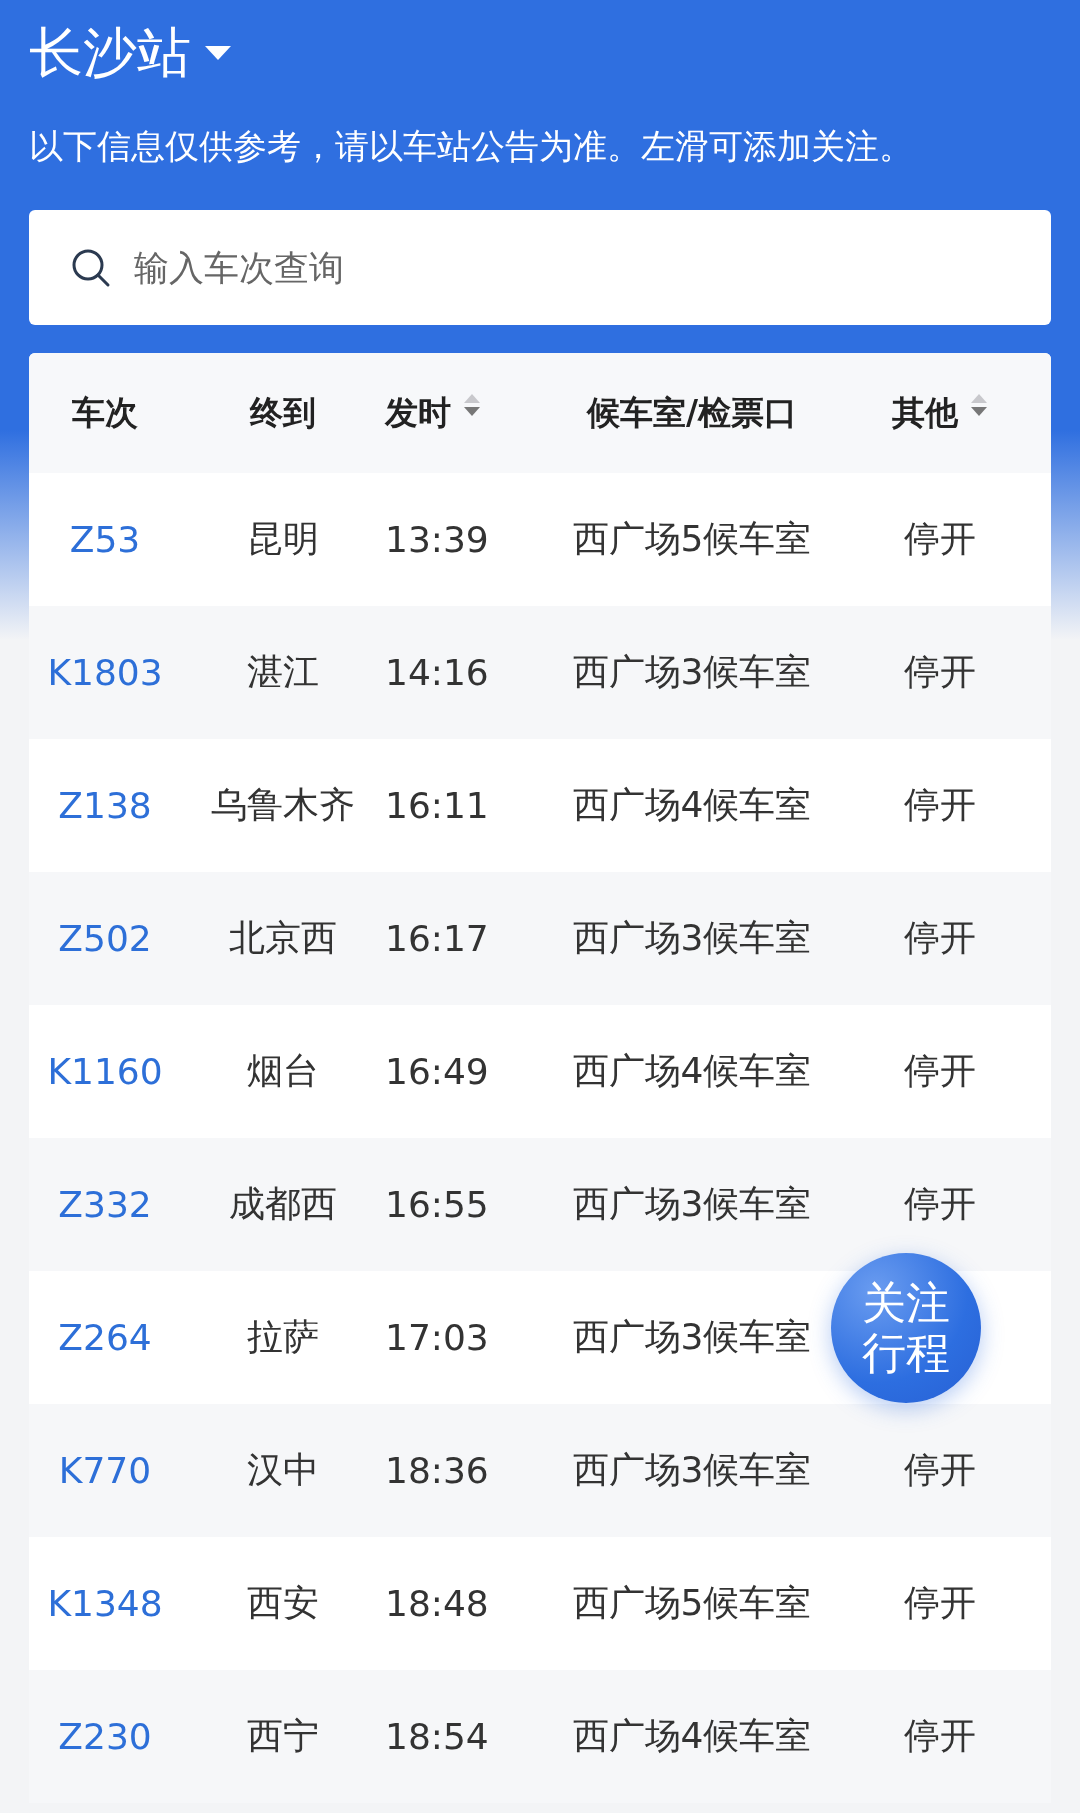 The height and width of the screenshot is (1813, 1080). I want to click on train-number: Z53, so click(105, 539).